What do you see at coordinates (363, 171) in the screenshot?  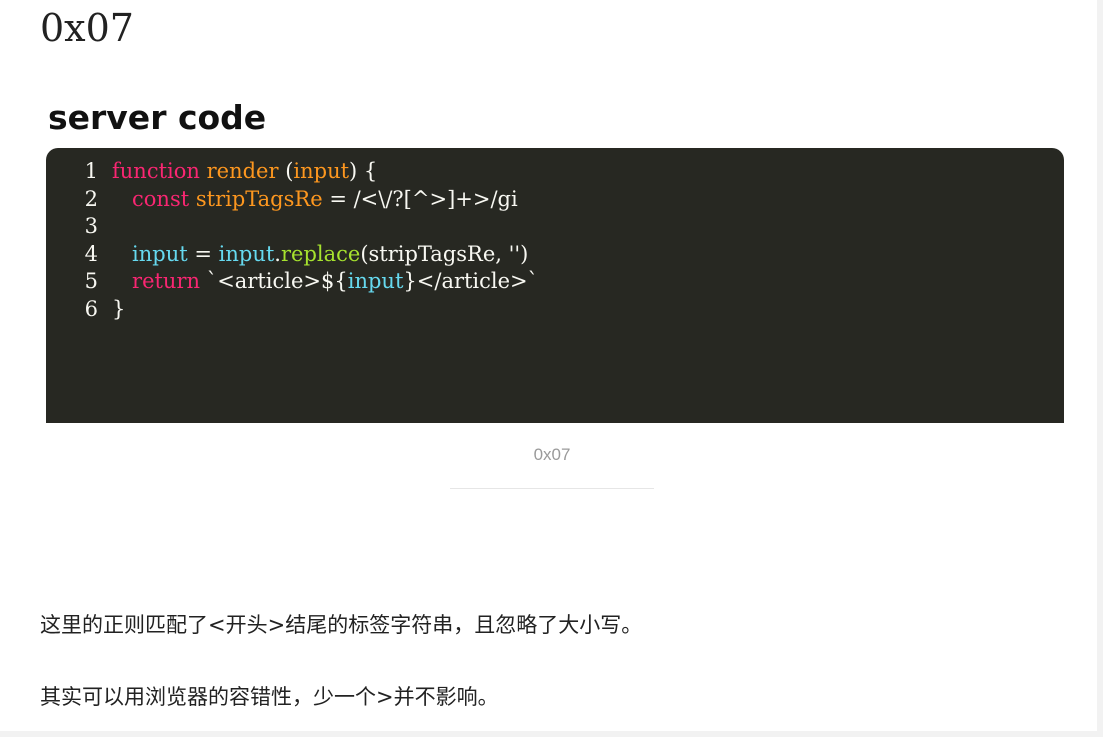 I see `code-token: ) {` at bounding box center [363, 171].